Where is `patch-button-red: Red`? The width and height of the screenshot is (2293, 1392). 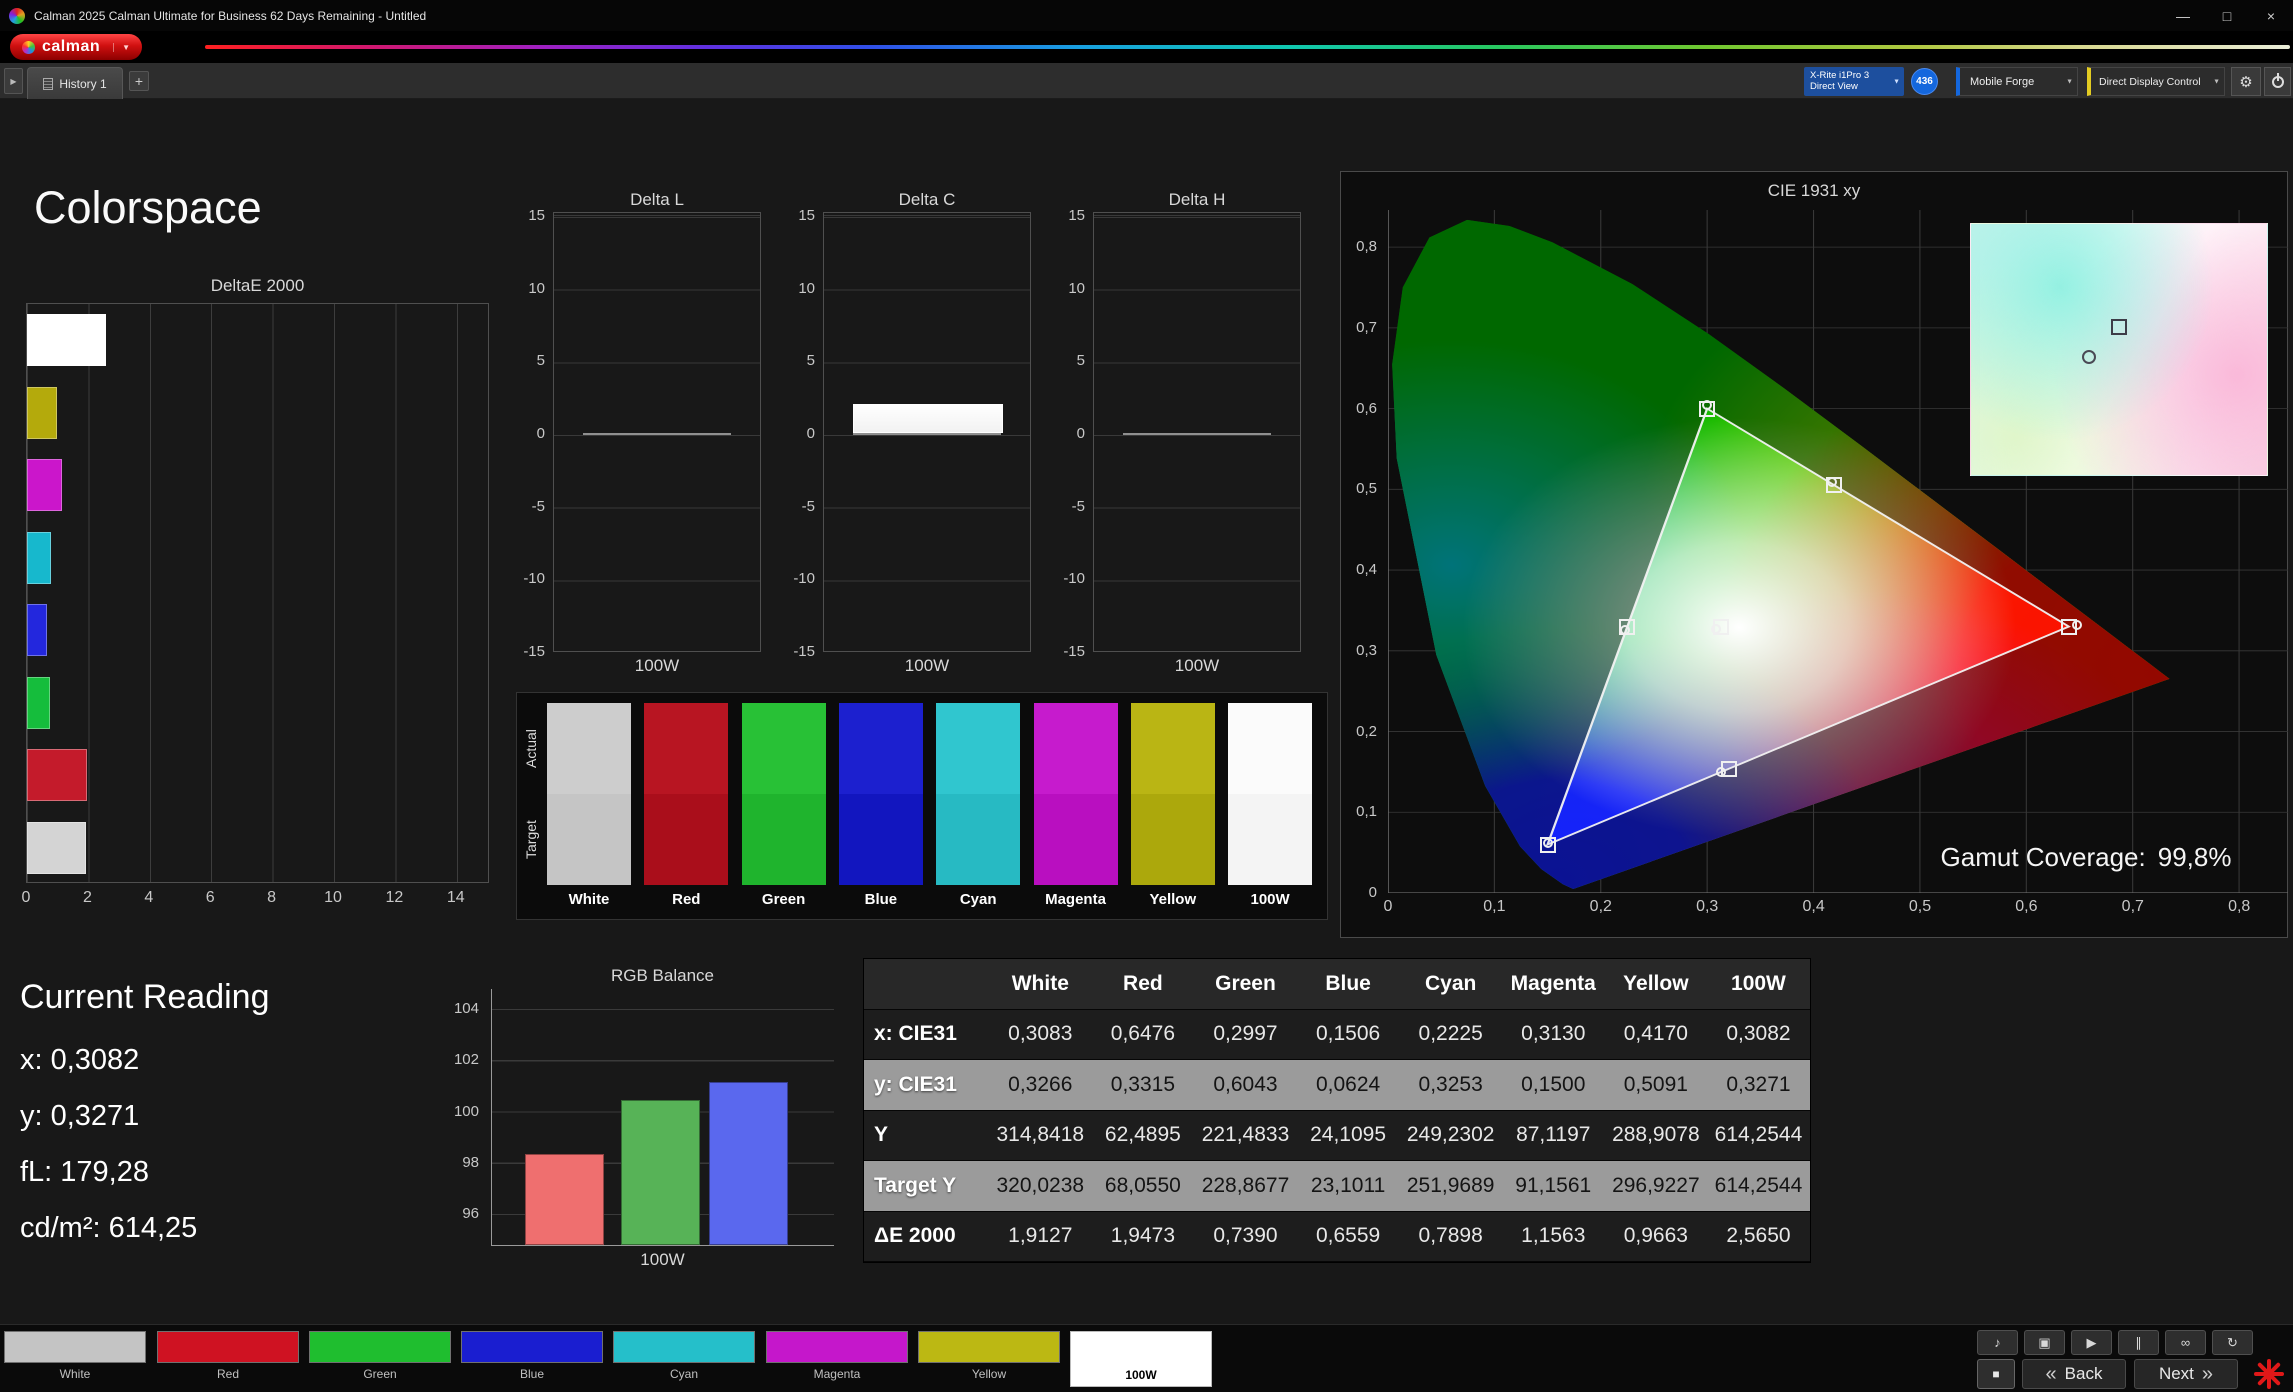
patch-button-red: Red is located at coordinates (228, 1359).